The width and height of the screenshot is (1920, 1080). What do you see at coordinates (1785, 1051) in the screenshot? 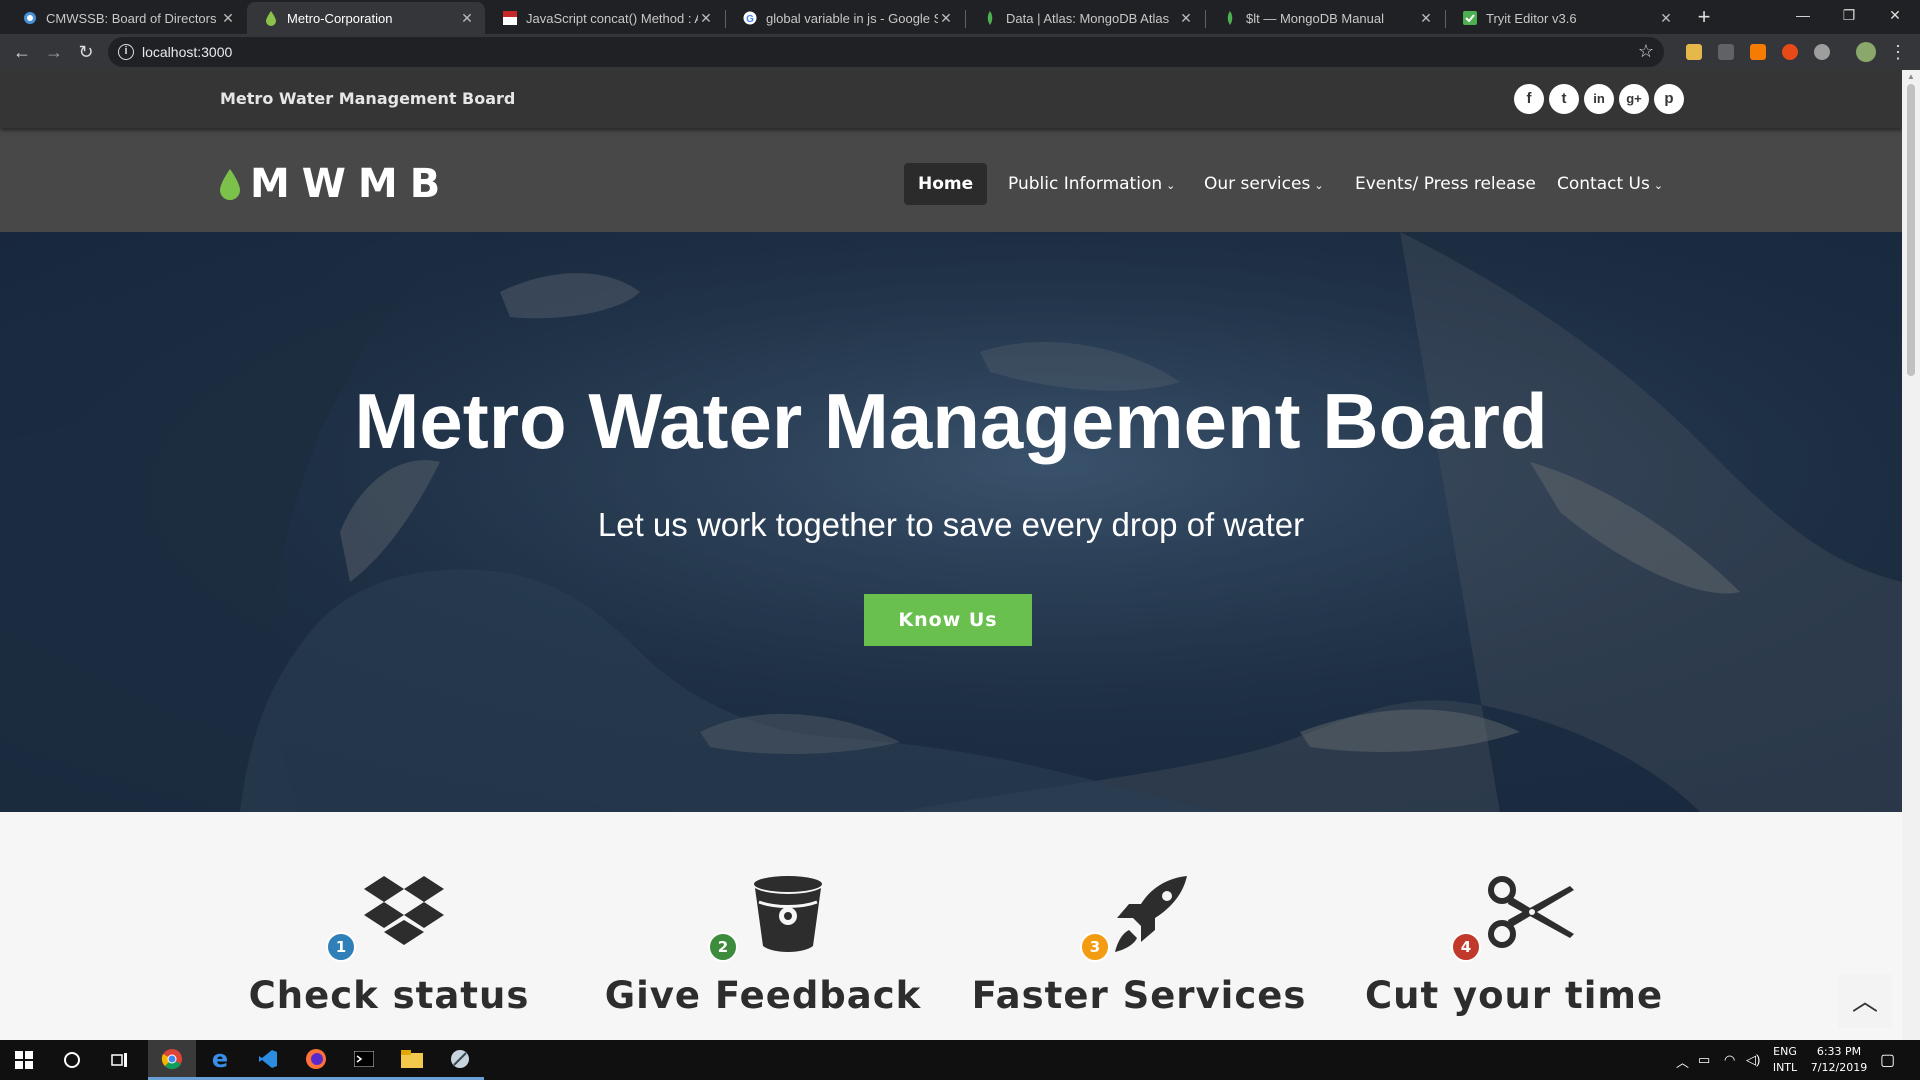
I see `language-code: ENG` at bounding box center [1785, 1051].